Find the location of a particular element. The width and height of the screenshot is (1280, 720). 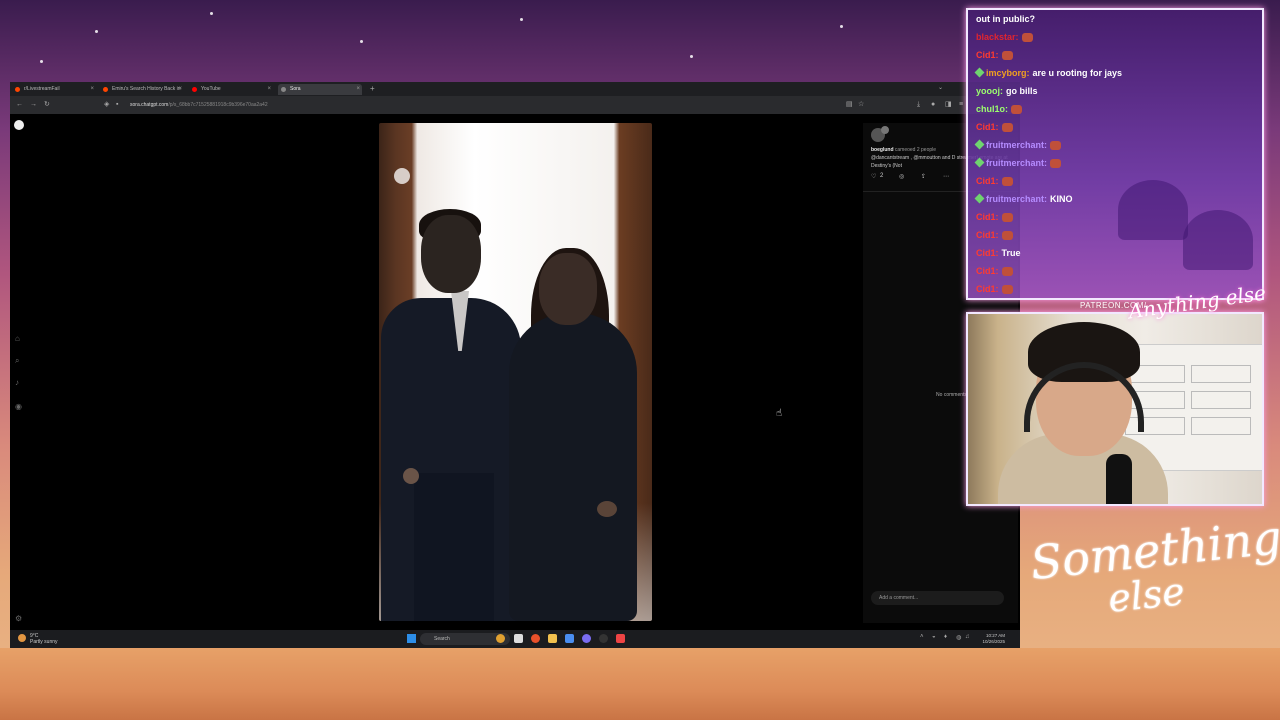

cameo-text: cameoed 2 people is located at coordinates (915, 150).